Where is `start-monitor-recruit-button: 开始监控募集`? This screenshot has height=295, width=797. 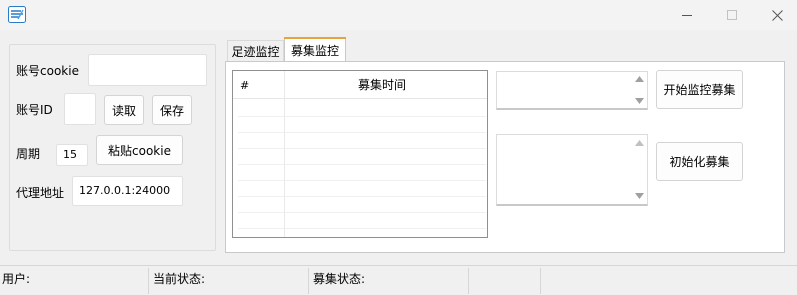
start-monitor-recruit-button: 开始监控募集 is located at coordinates (699, 89).